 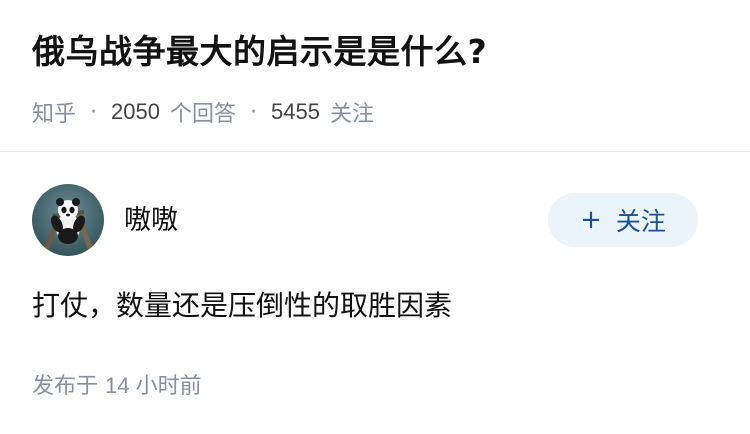 I want to click on avatar, so click(x=68, y=220).